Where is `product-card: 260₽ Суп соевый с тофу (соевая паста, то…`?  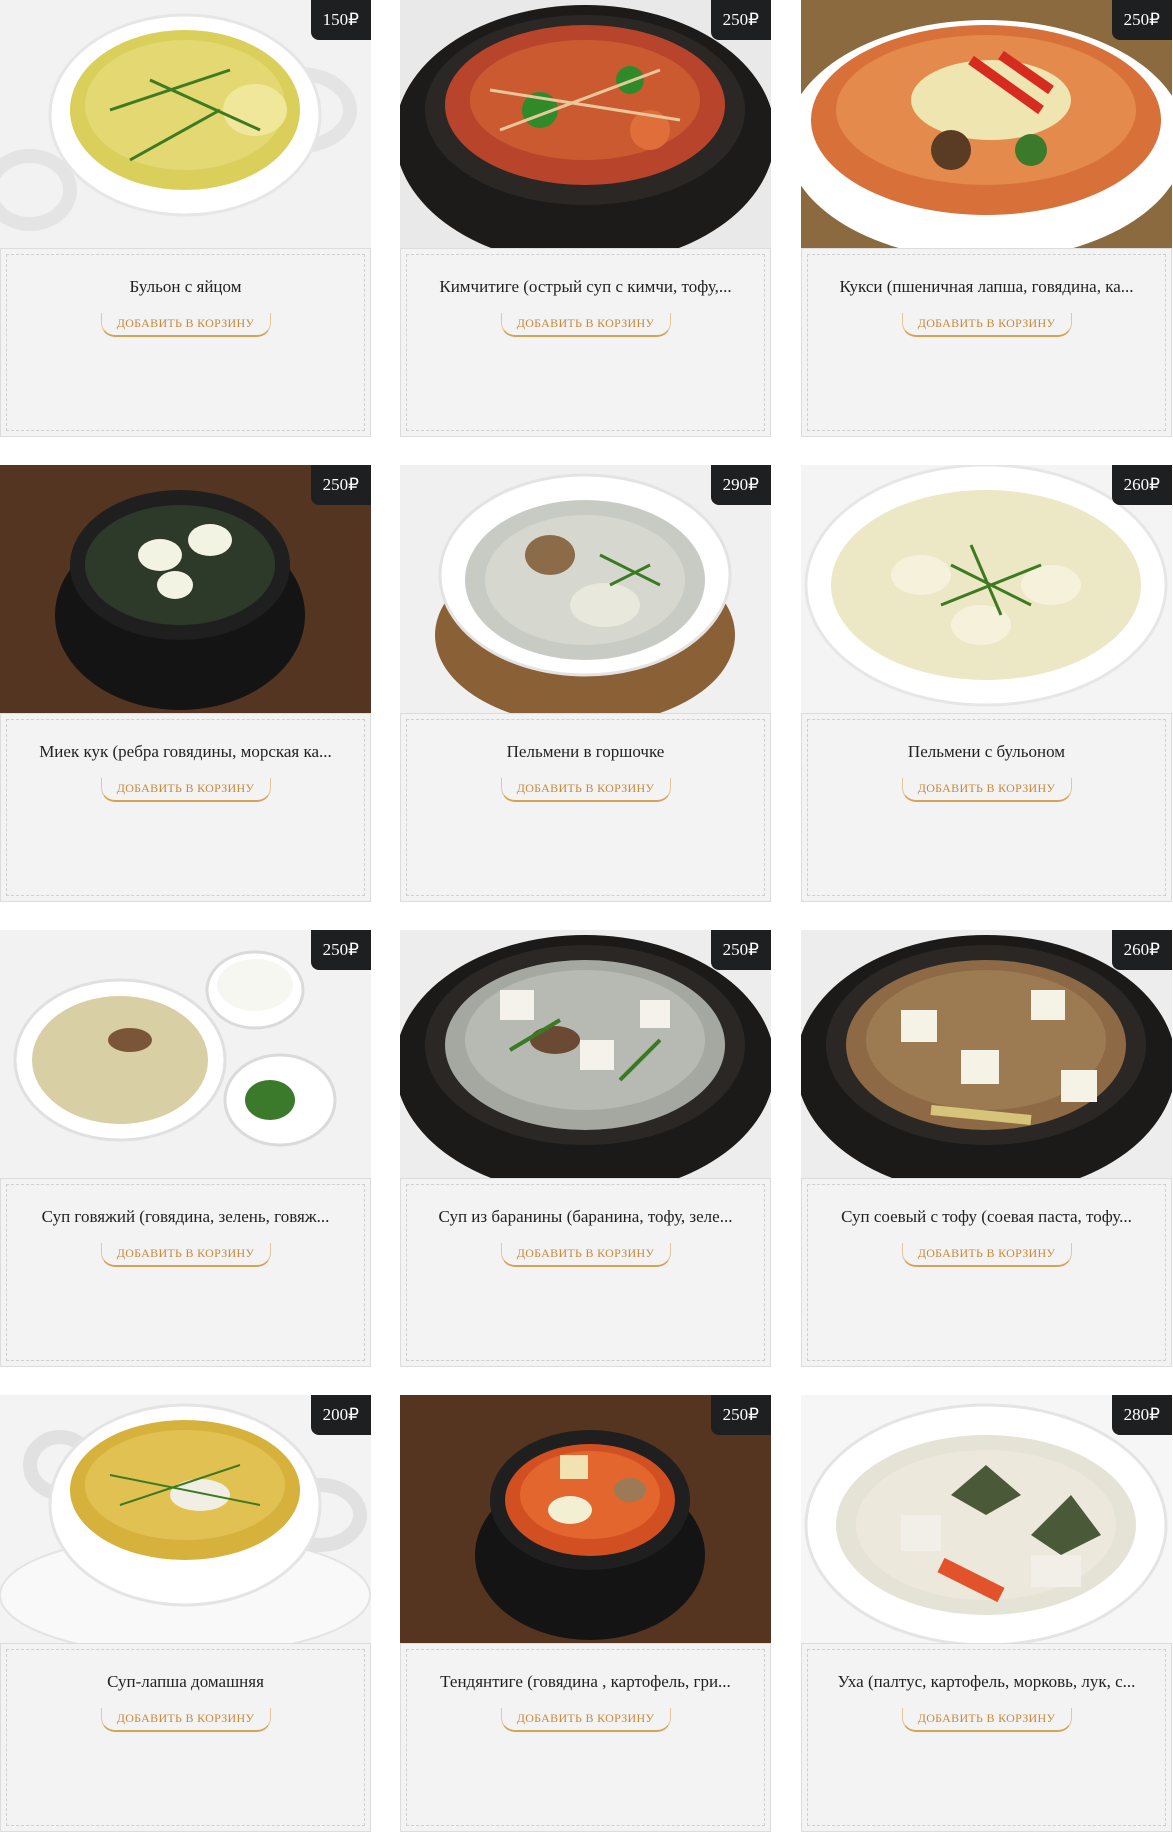
product-card: 260₽ Суп соевый с тофу (соевая паста, то… is located at coordinates (986, 1148).